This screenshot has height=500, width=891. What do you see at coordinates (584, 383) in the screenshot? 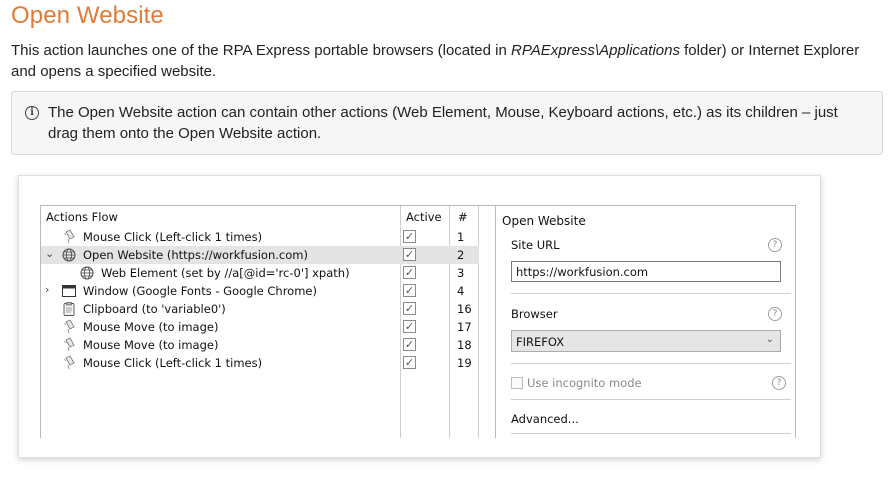
I see `incognito-label: Use incognito mode` at bounding box center [584, 383].